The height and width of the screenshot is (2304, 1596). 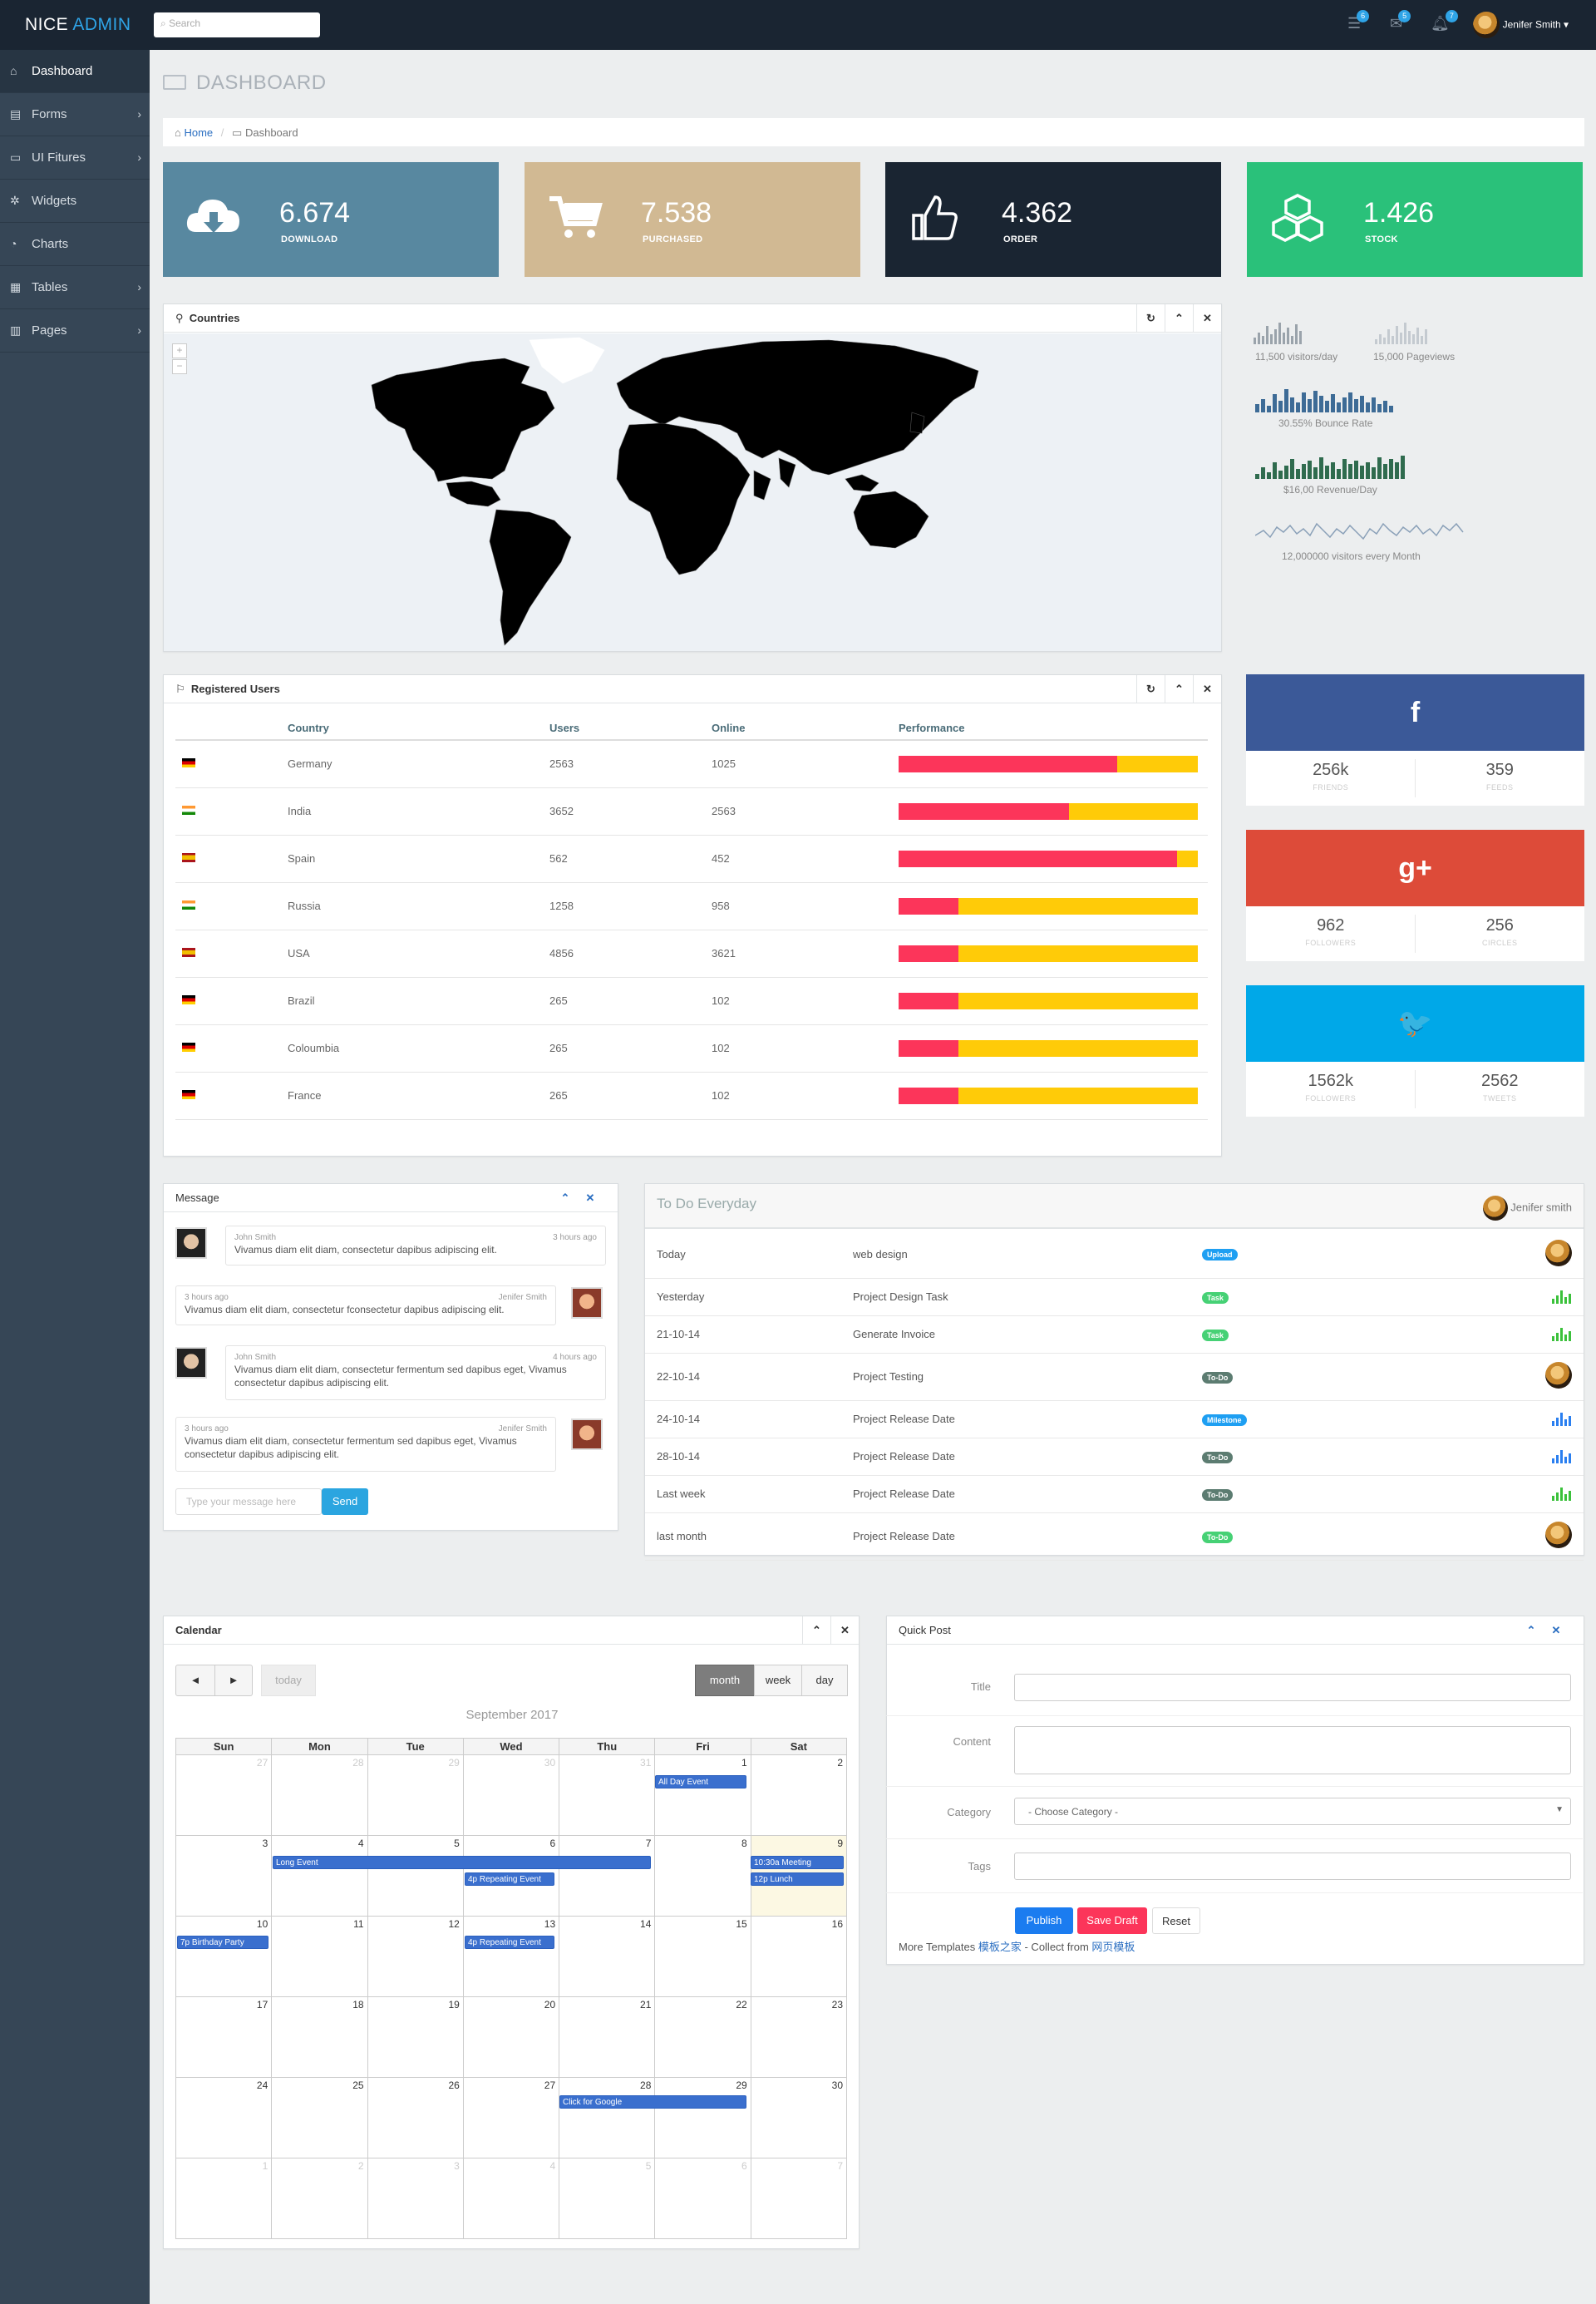 I want to click on calendar-day-cell: 21, so click(x=607, y=2037).